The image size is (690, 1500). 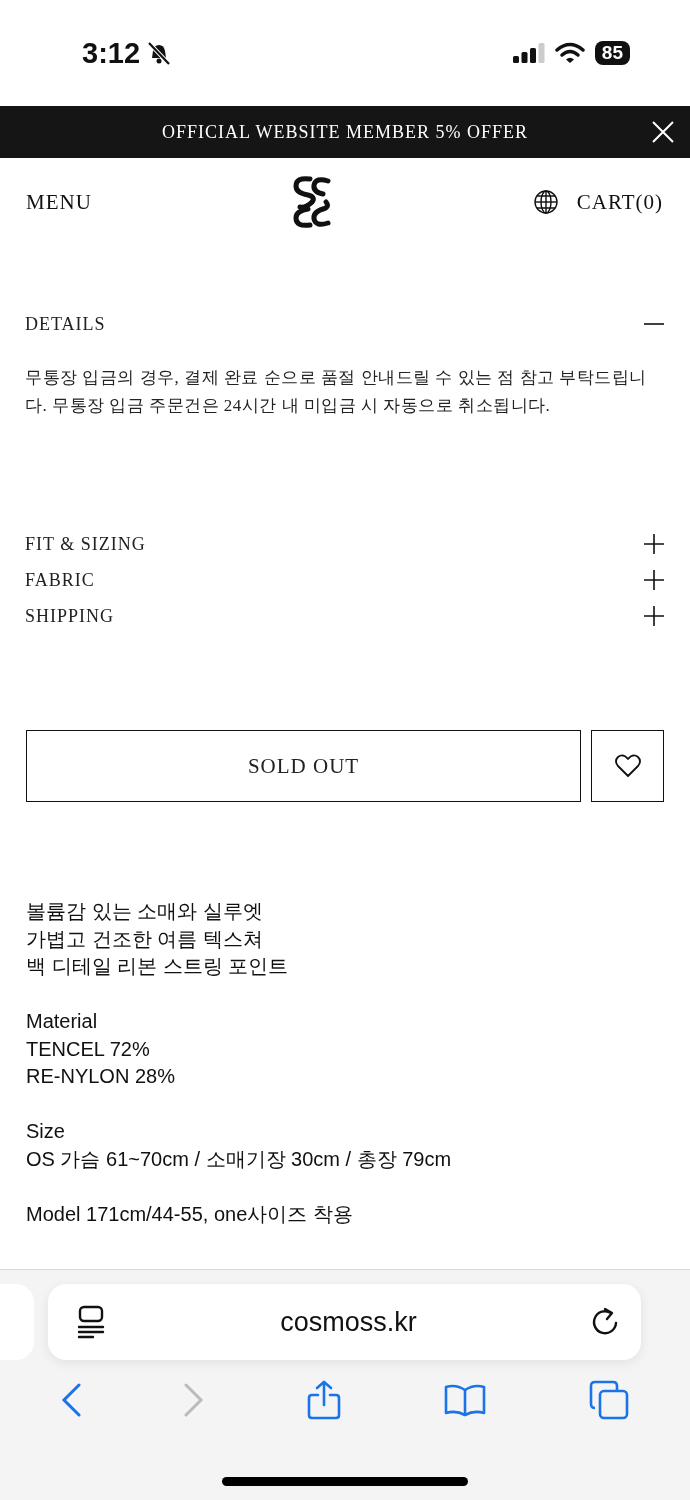 What do you see at coordinates (464, 1400) in the screenshot?
I see `book-icon` at bounding box center [464, 1400].